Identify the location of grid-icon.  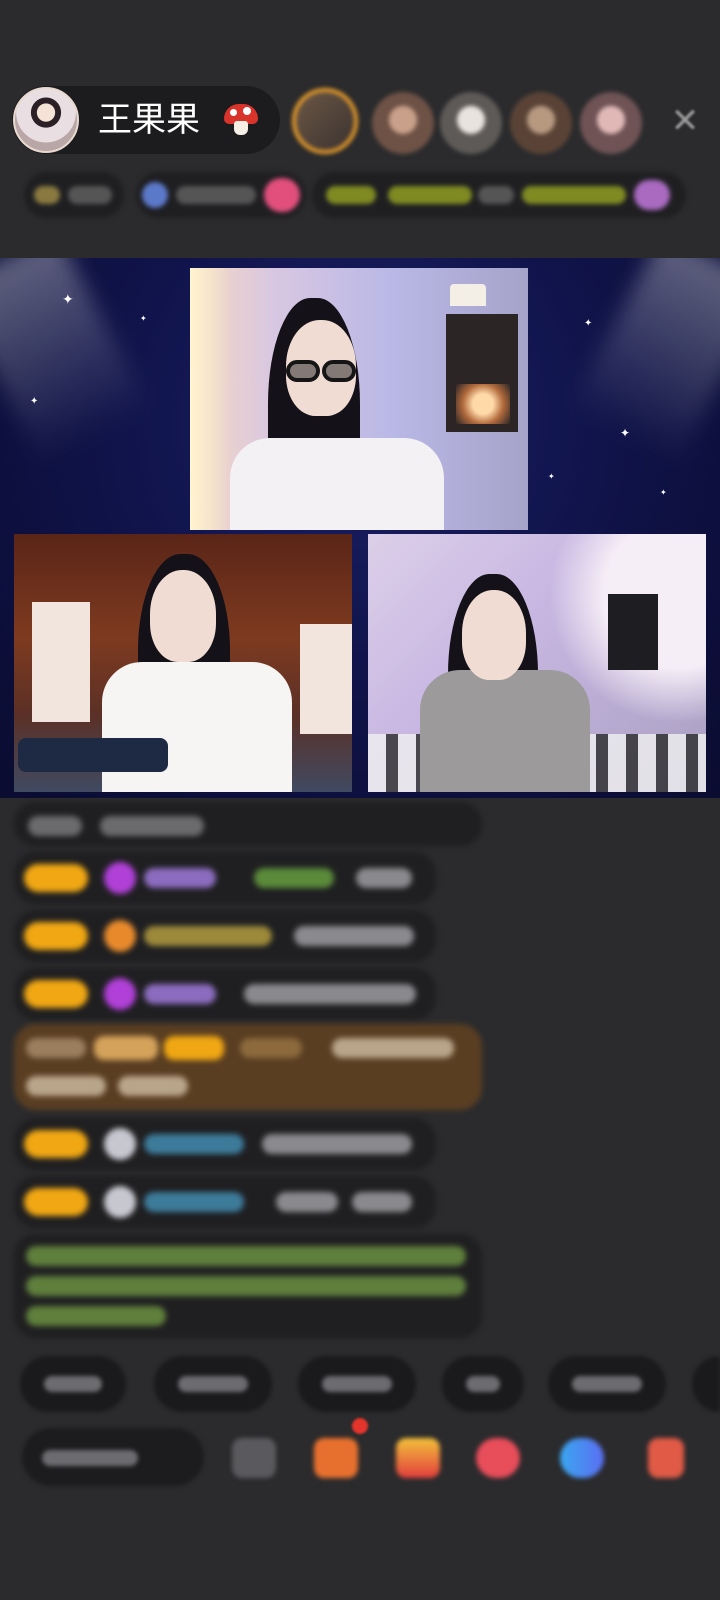
(666, 1458).